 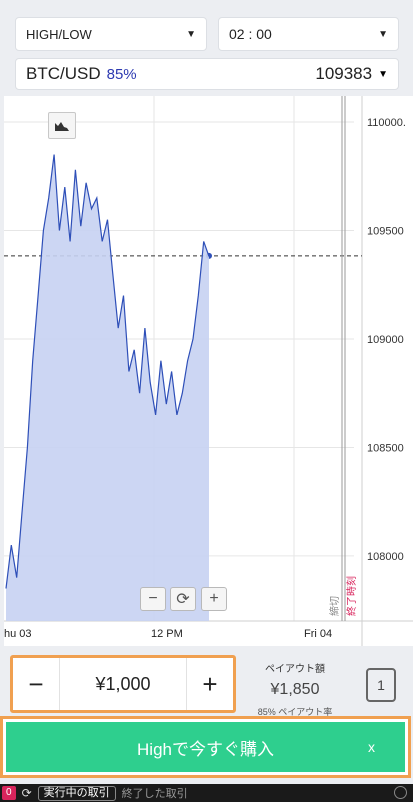 I want to click on y-axis: 110000. 109500 109000 108500 108000, so click(x=386, y=340).